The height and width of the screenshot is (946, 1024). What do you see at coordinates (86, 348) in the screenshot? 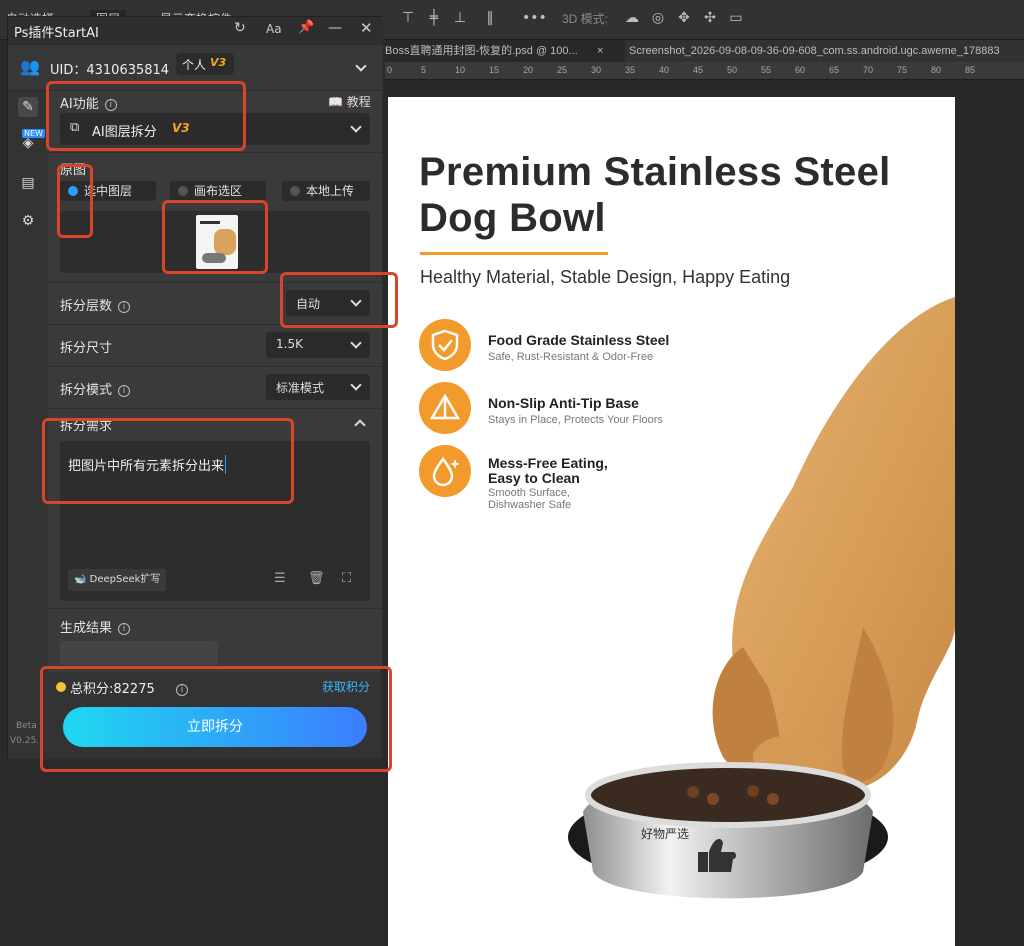
I see `size-label: 拆分尺寸` at bounding box center [86, 348].